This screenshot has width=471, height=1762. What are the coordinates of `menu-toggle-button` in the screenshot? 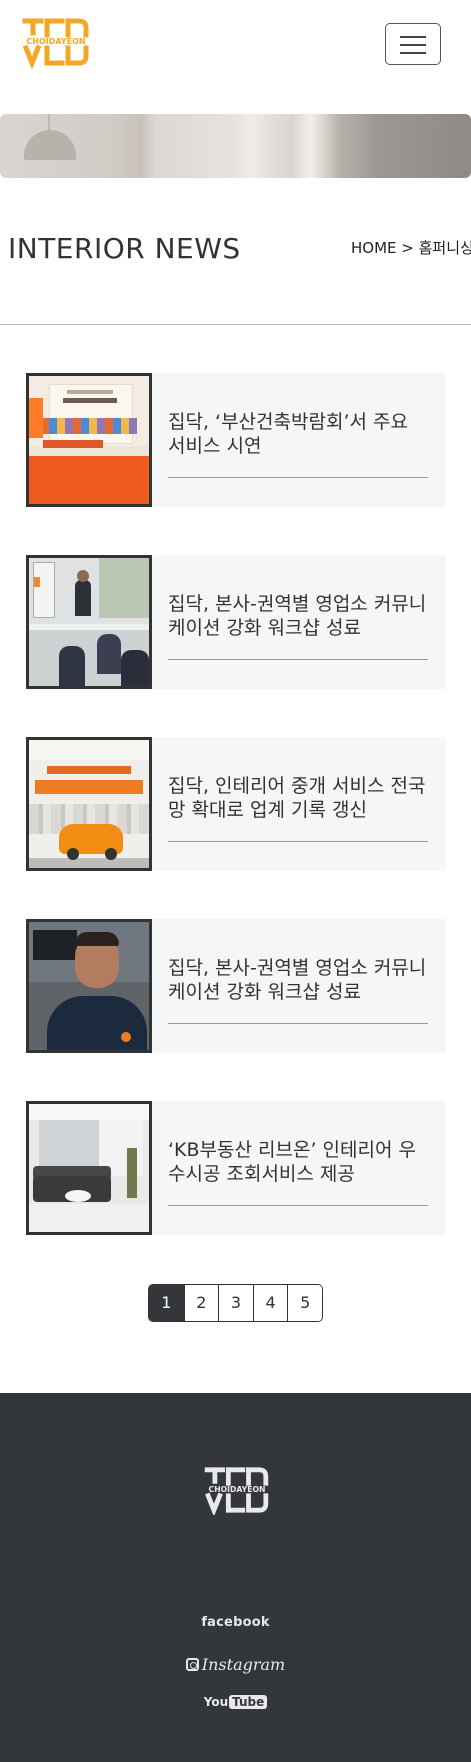 It's located at (413, 44).